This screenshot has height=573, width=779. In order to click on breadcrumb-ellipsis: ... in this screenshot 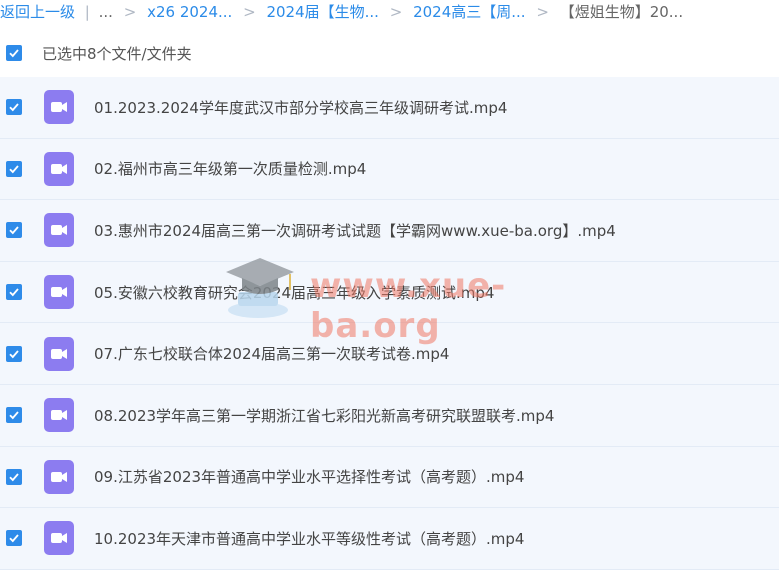, I will do `click(106, 12)`.